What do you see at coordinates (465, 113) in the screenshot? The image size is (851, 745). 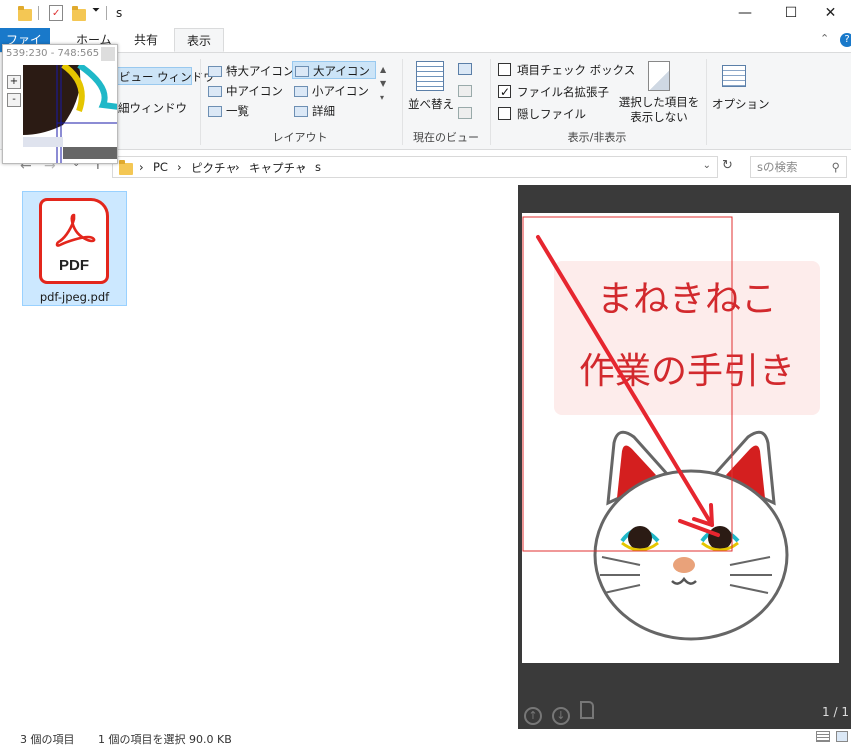 I see `size-columns-icon` at bounding box center [465, 113].